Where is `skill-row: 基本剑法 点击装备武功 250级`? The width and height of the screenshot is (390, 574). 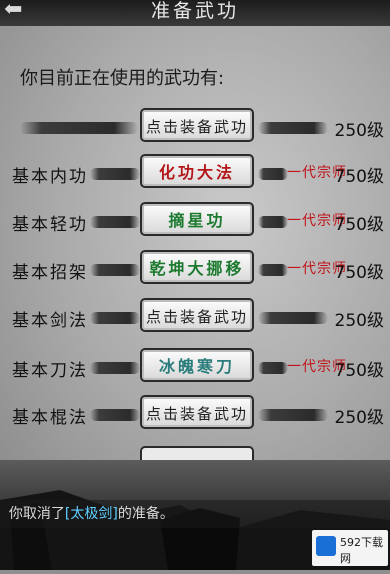 skill-row: 基本剑法 点击装备武功 250级 is located at coordinates (195, 318).